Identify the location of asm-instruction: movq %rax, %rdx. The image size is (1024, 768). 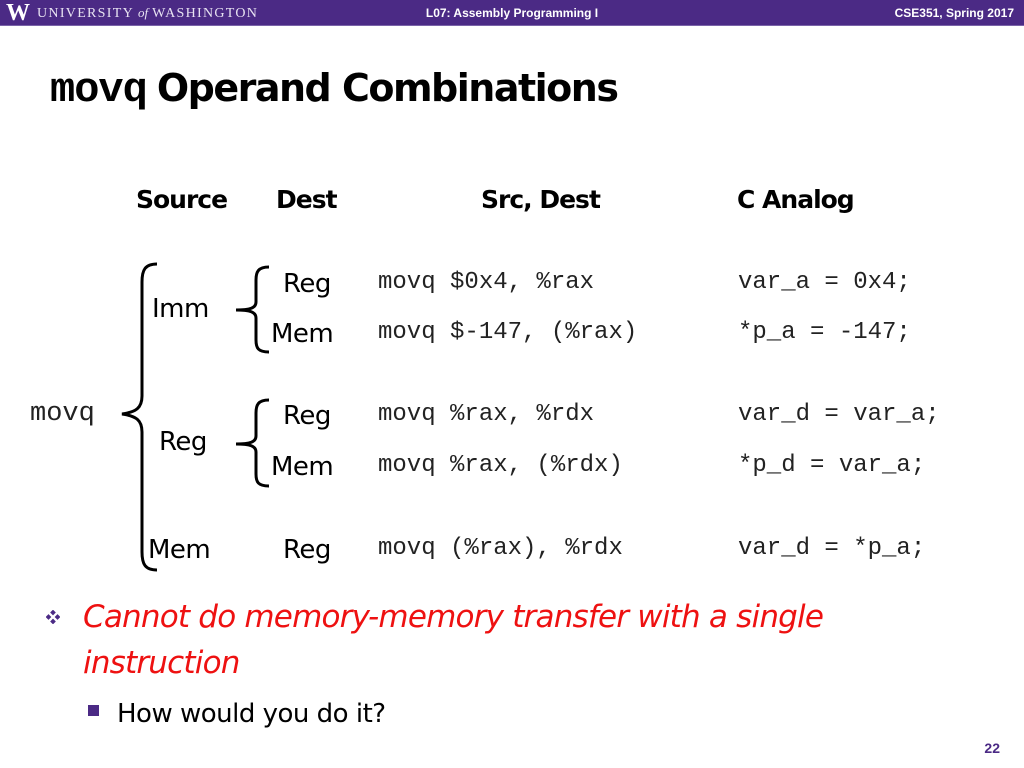
(486, 414).